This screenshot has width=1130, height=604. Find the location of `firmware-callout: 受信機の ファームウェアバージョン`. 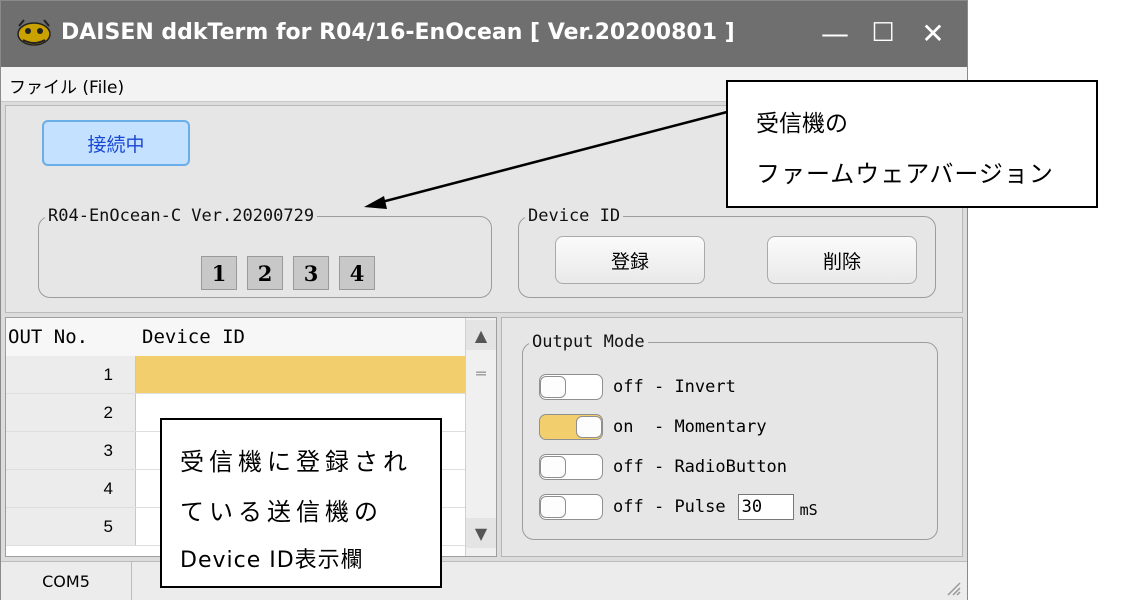

firmware-callout: 受信機の ファームウェアバージョン is located at coordinates (912, 144).